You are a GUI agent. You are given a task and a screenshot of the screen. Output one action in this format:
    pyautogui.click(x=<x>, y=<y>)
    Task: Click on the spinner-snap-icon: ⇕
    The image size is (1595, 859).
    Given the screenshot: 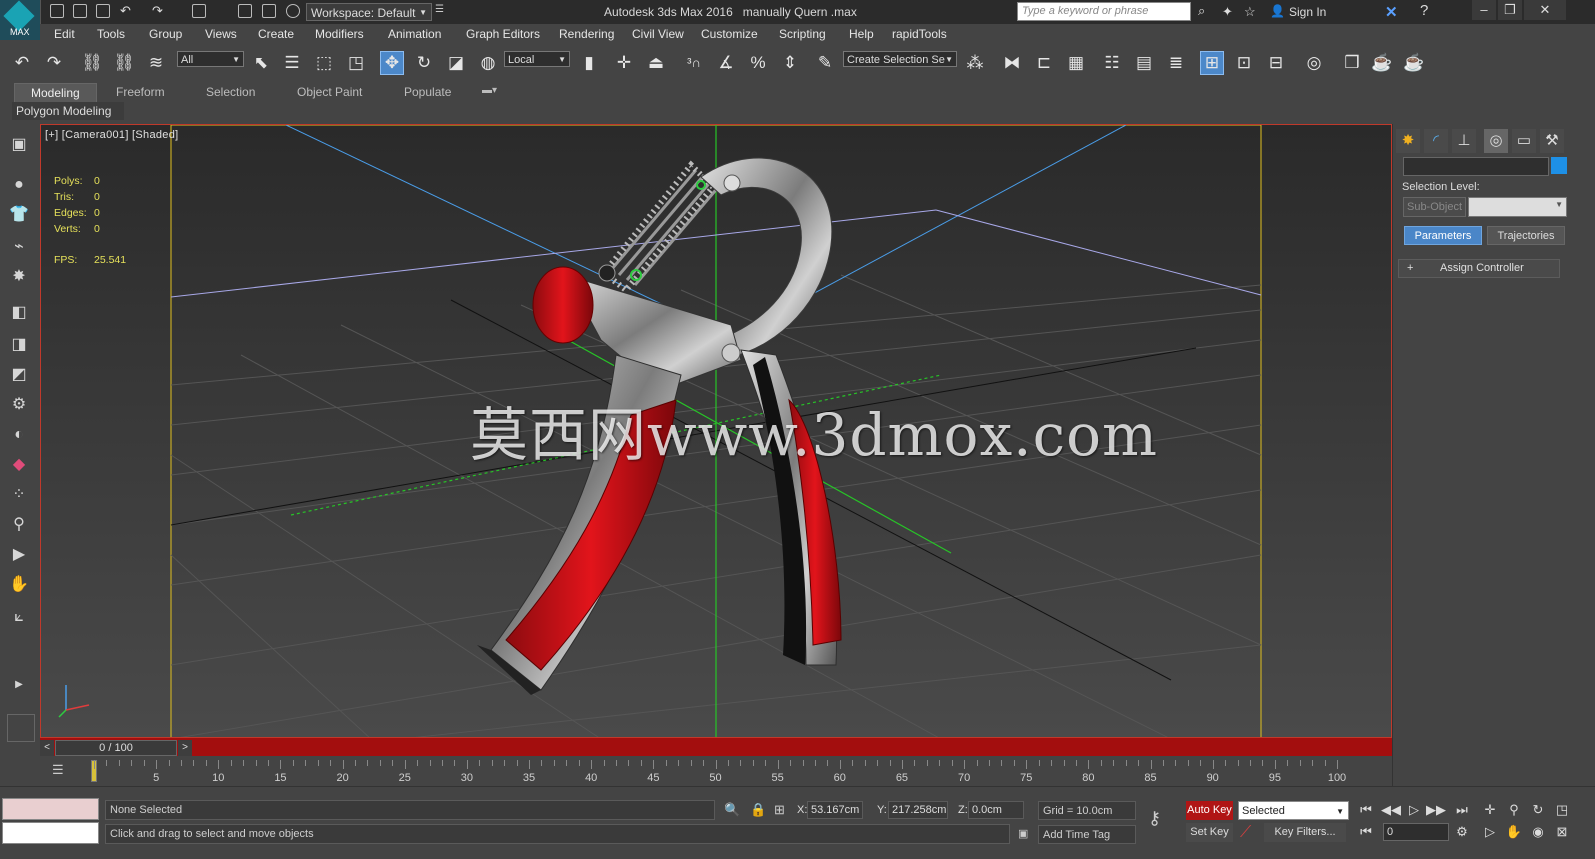 What is the action you would take?
    pyautogui.click(x=790, y=63)
    